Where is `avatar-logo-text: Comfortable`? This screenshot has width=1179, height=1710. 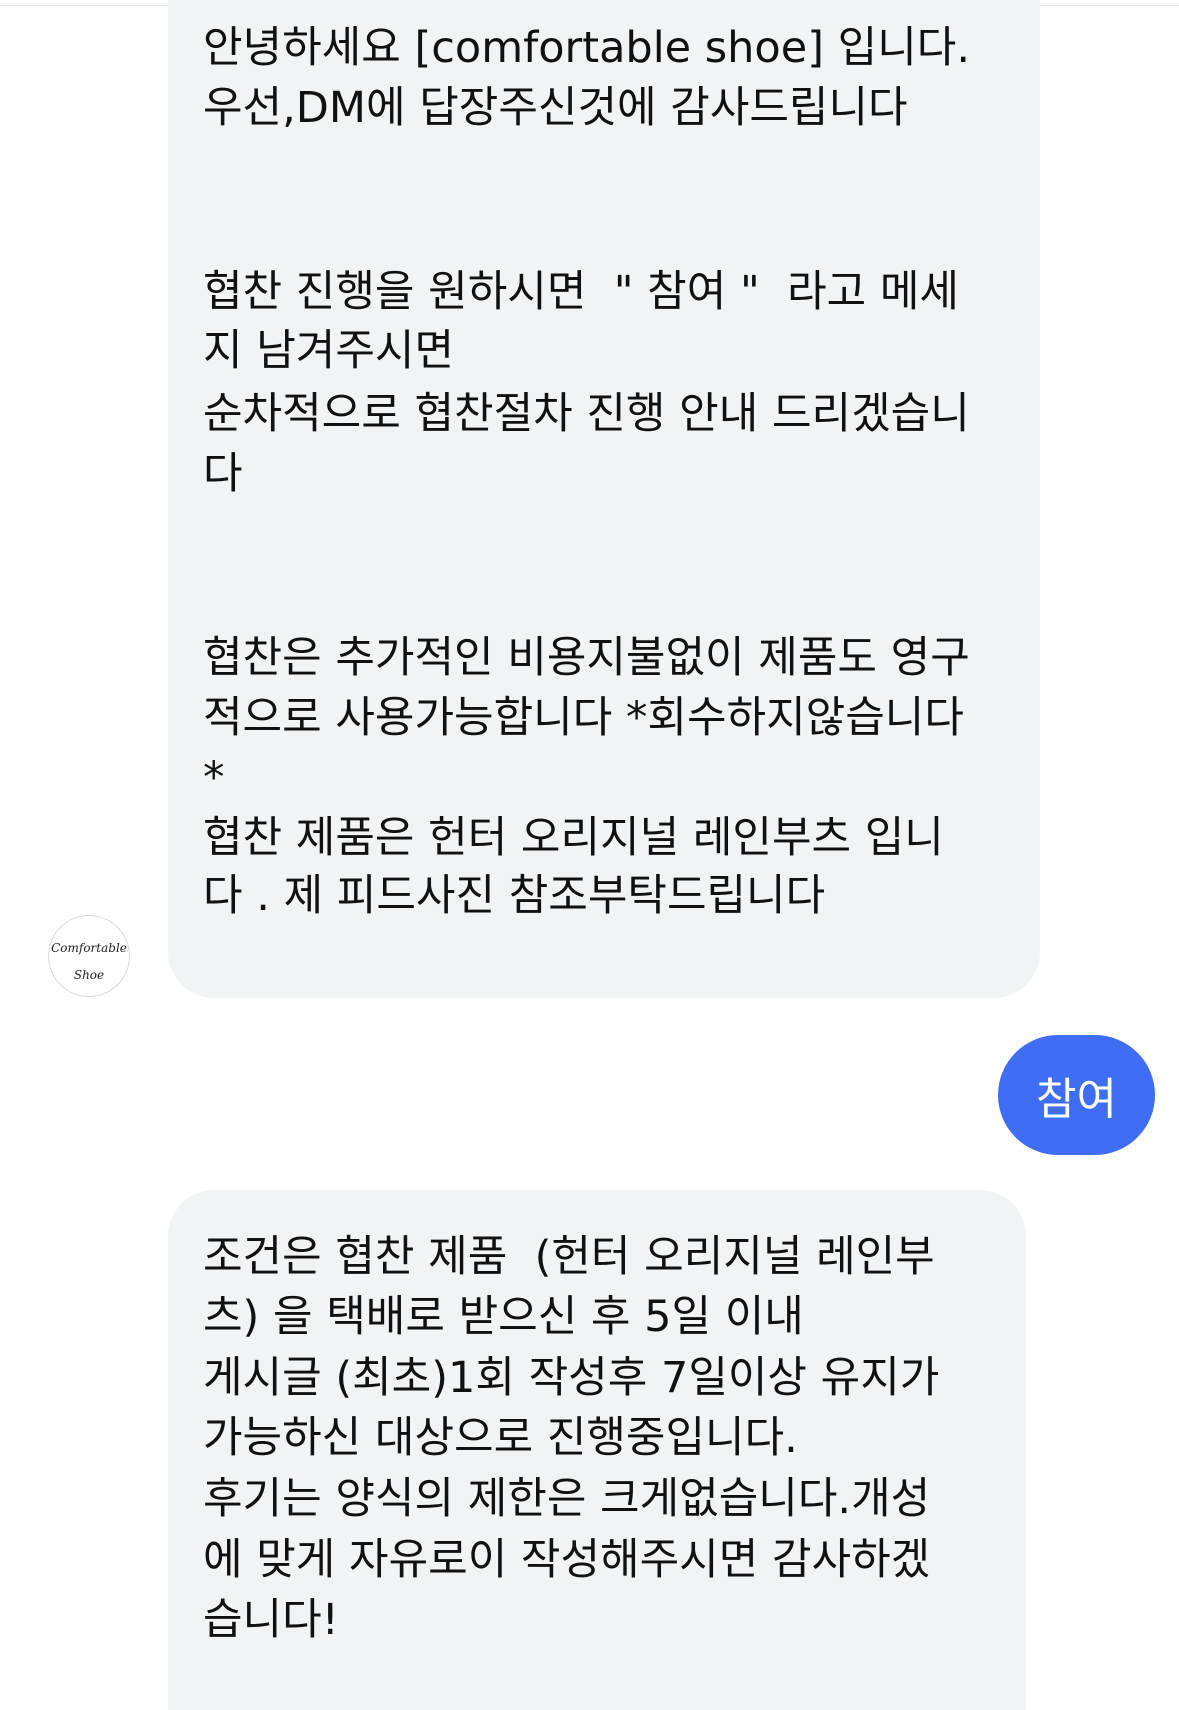
avatar-logo-text: Comfortable is located at coordinates (89, 948).